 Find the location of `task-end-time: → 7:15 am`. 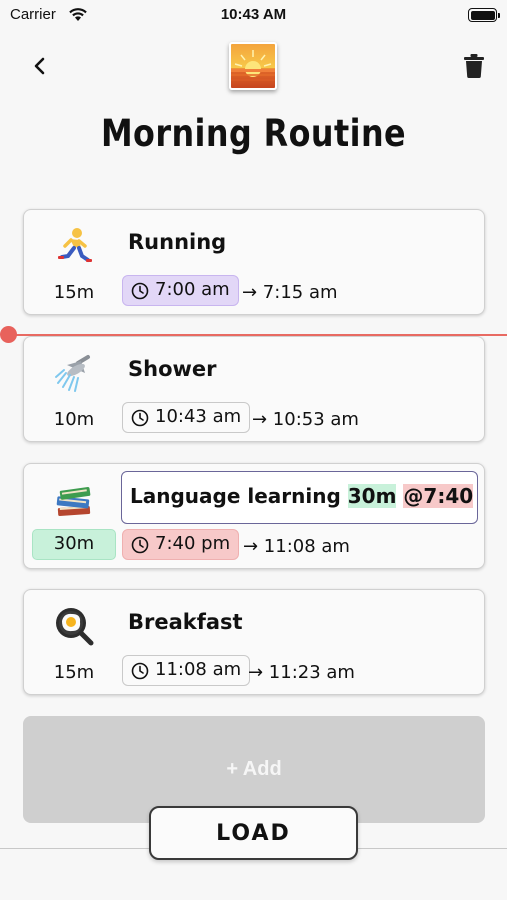

task-end-time: → 7:15 am is located at coordinates (290, 292).